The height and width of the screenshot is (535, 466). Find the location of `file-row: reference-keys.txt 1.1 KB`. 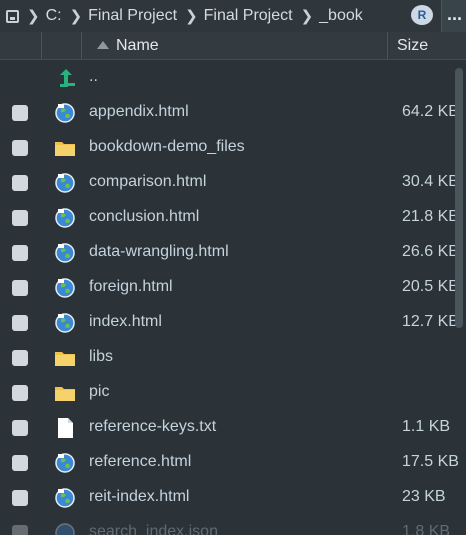

file-row: reference-keys.txt 1.1 KB is located at coordinates (233, 427).